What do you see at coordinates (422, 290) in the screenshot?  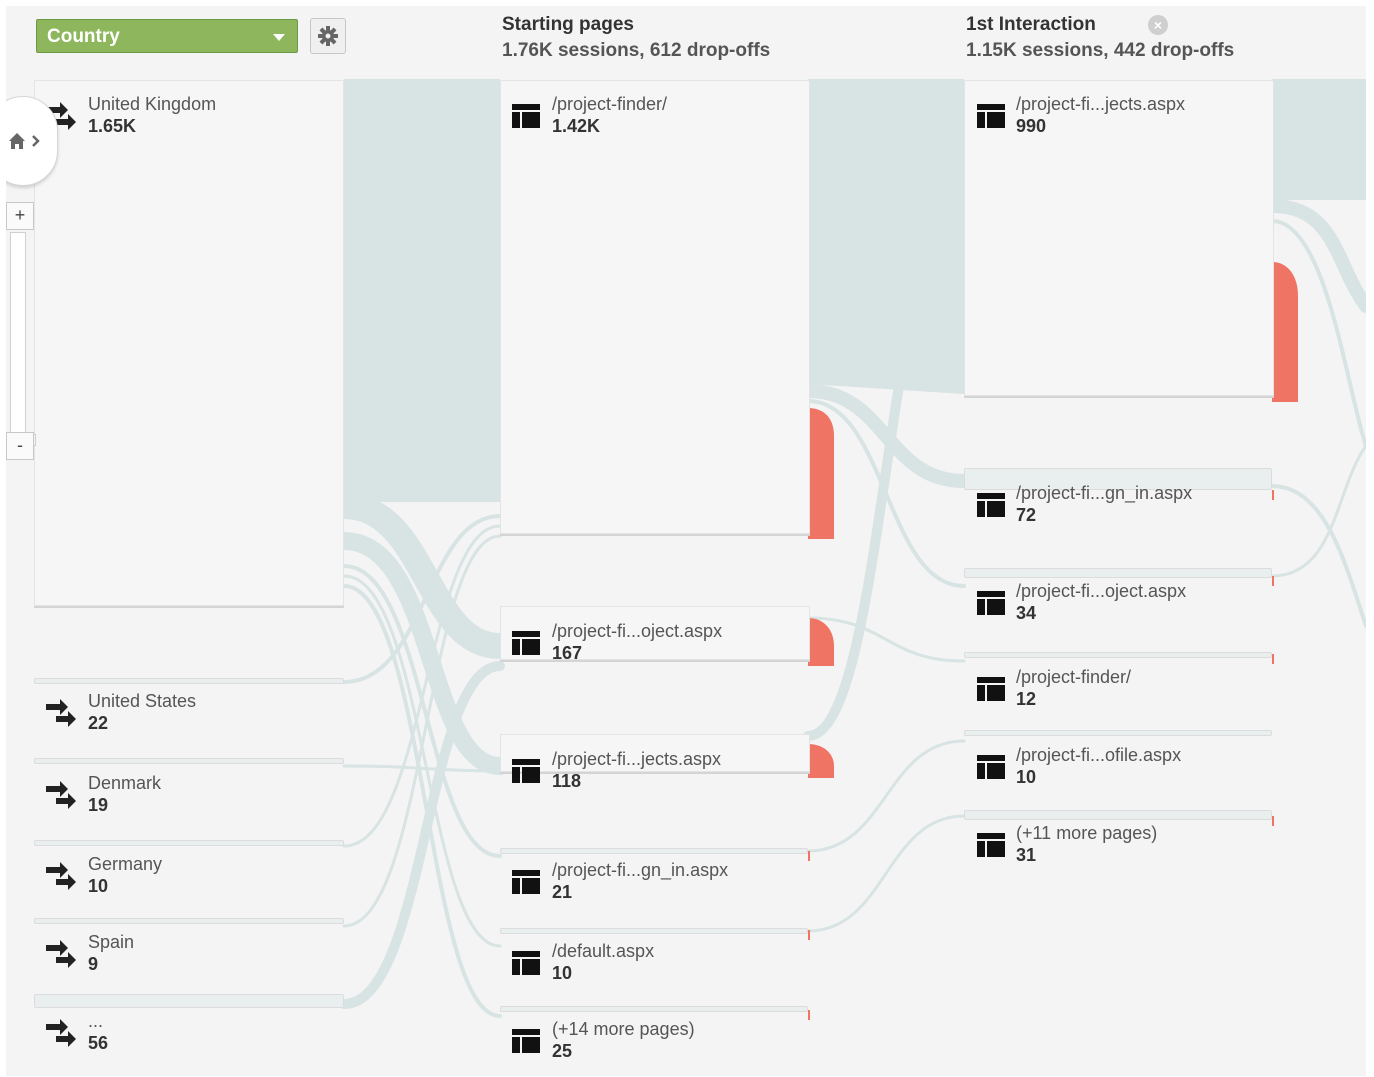 I see `flow-uk-to-project-finder` at bounding box center [422, 290].